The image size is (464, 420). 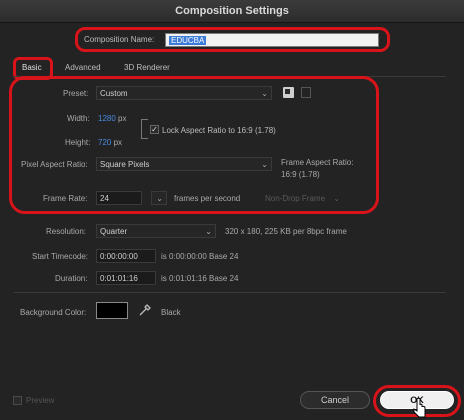 What do you see at coordinates (107, 118) in the screenshot?
I see `width-value: 1280` at bounding box center [107, 118].